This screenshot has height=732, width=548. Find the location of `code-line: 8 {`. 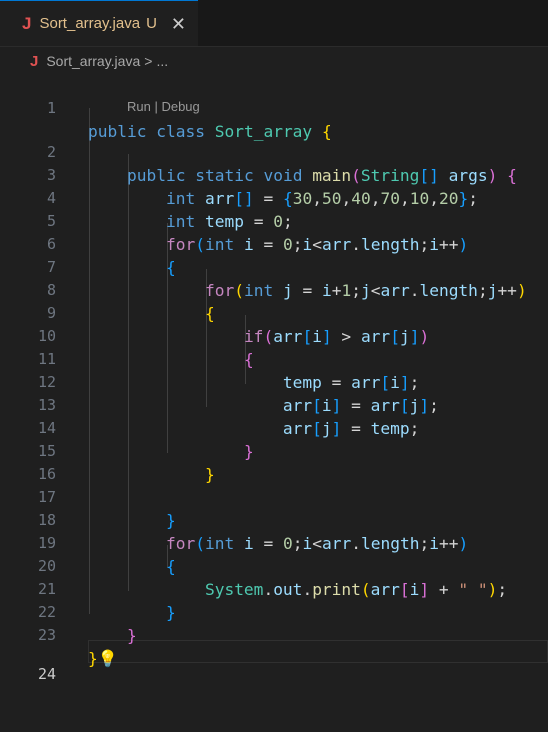

code-line: 8 { is located at coordinates (274, 267).